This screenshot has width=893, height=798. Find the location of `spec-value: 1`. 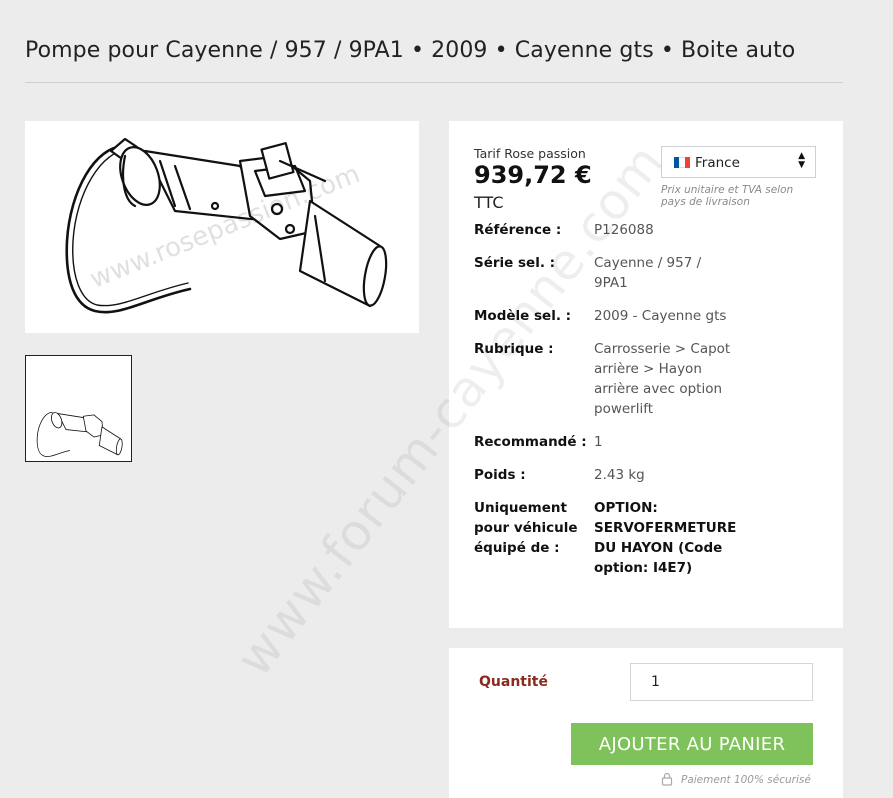

spec-value: 1 is located at coordinates (598, 442).